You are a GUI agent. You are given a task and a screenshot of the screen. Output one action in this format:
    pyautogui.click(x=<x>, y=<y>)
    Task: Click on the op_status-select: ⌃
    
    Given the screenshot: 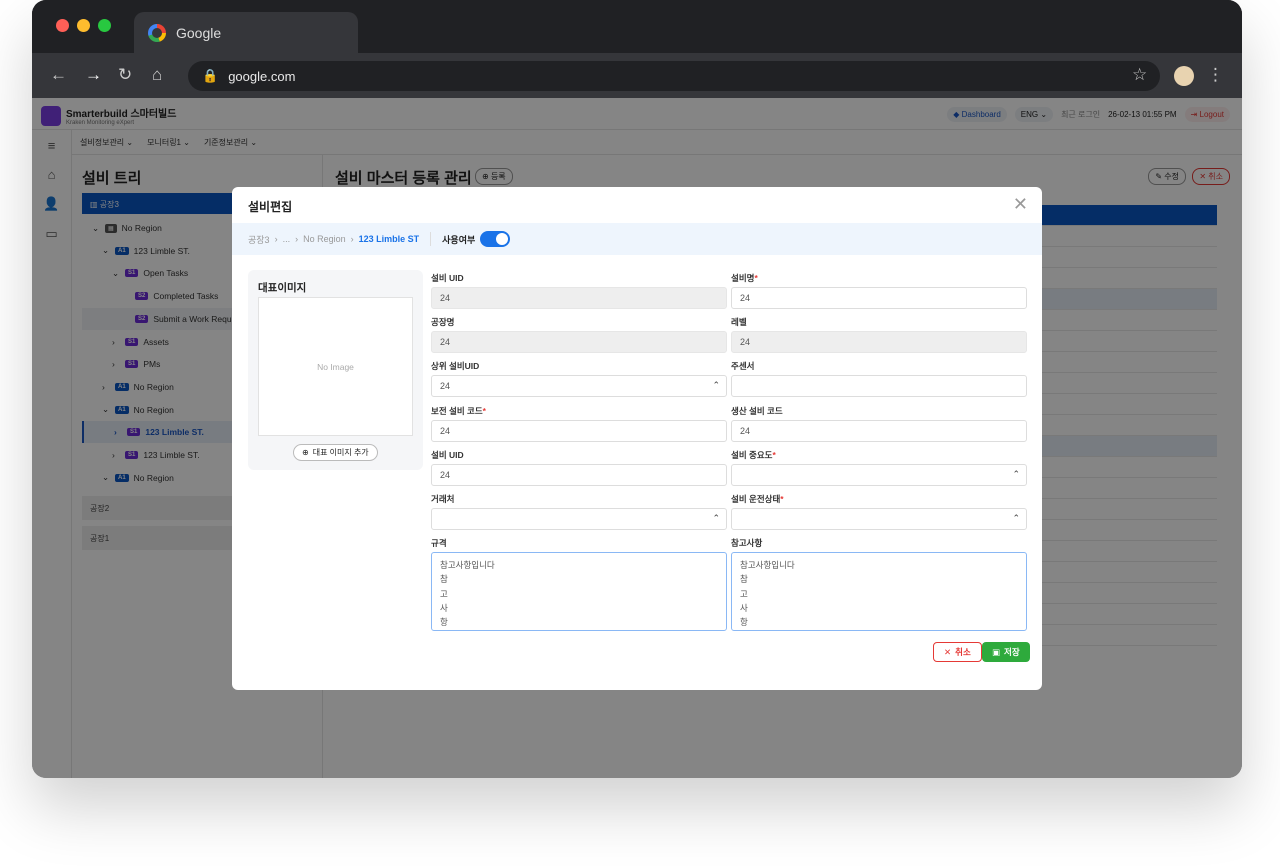 What is the action you would take?
    pyautogui.click(x=879, y=519)
    